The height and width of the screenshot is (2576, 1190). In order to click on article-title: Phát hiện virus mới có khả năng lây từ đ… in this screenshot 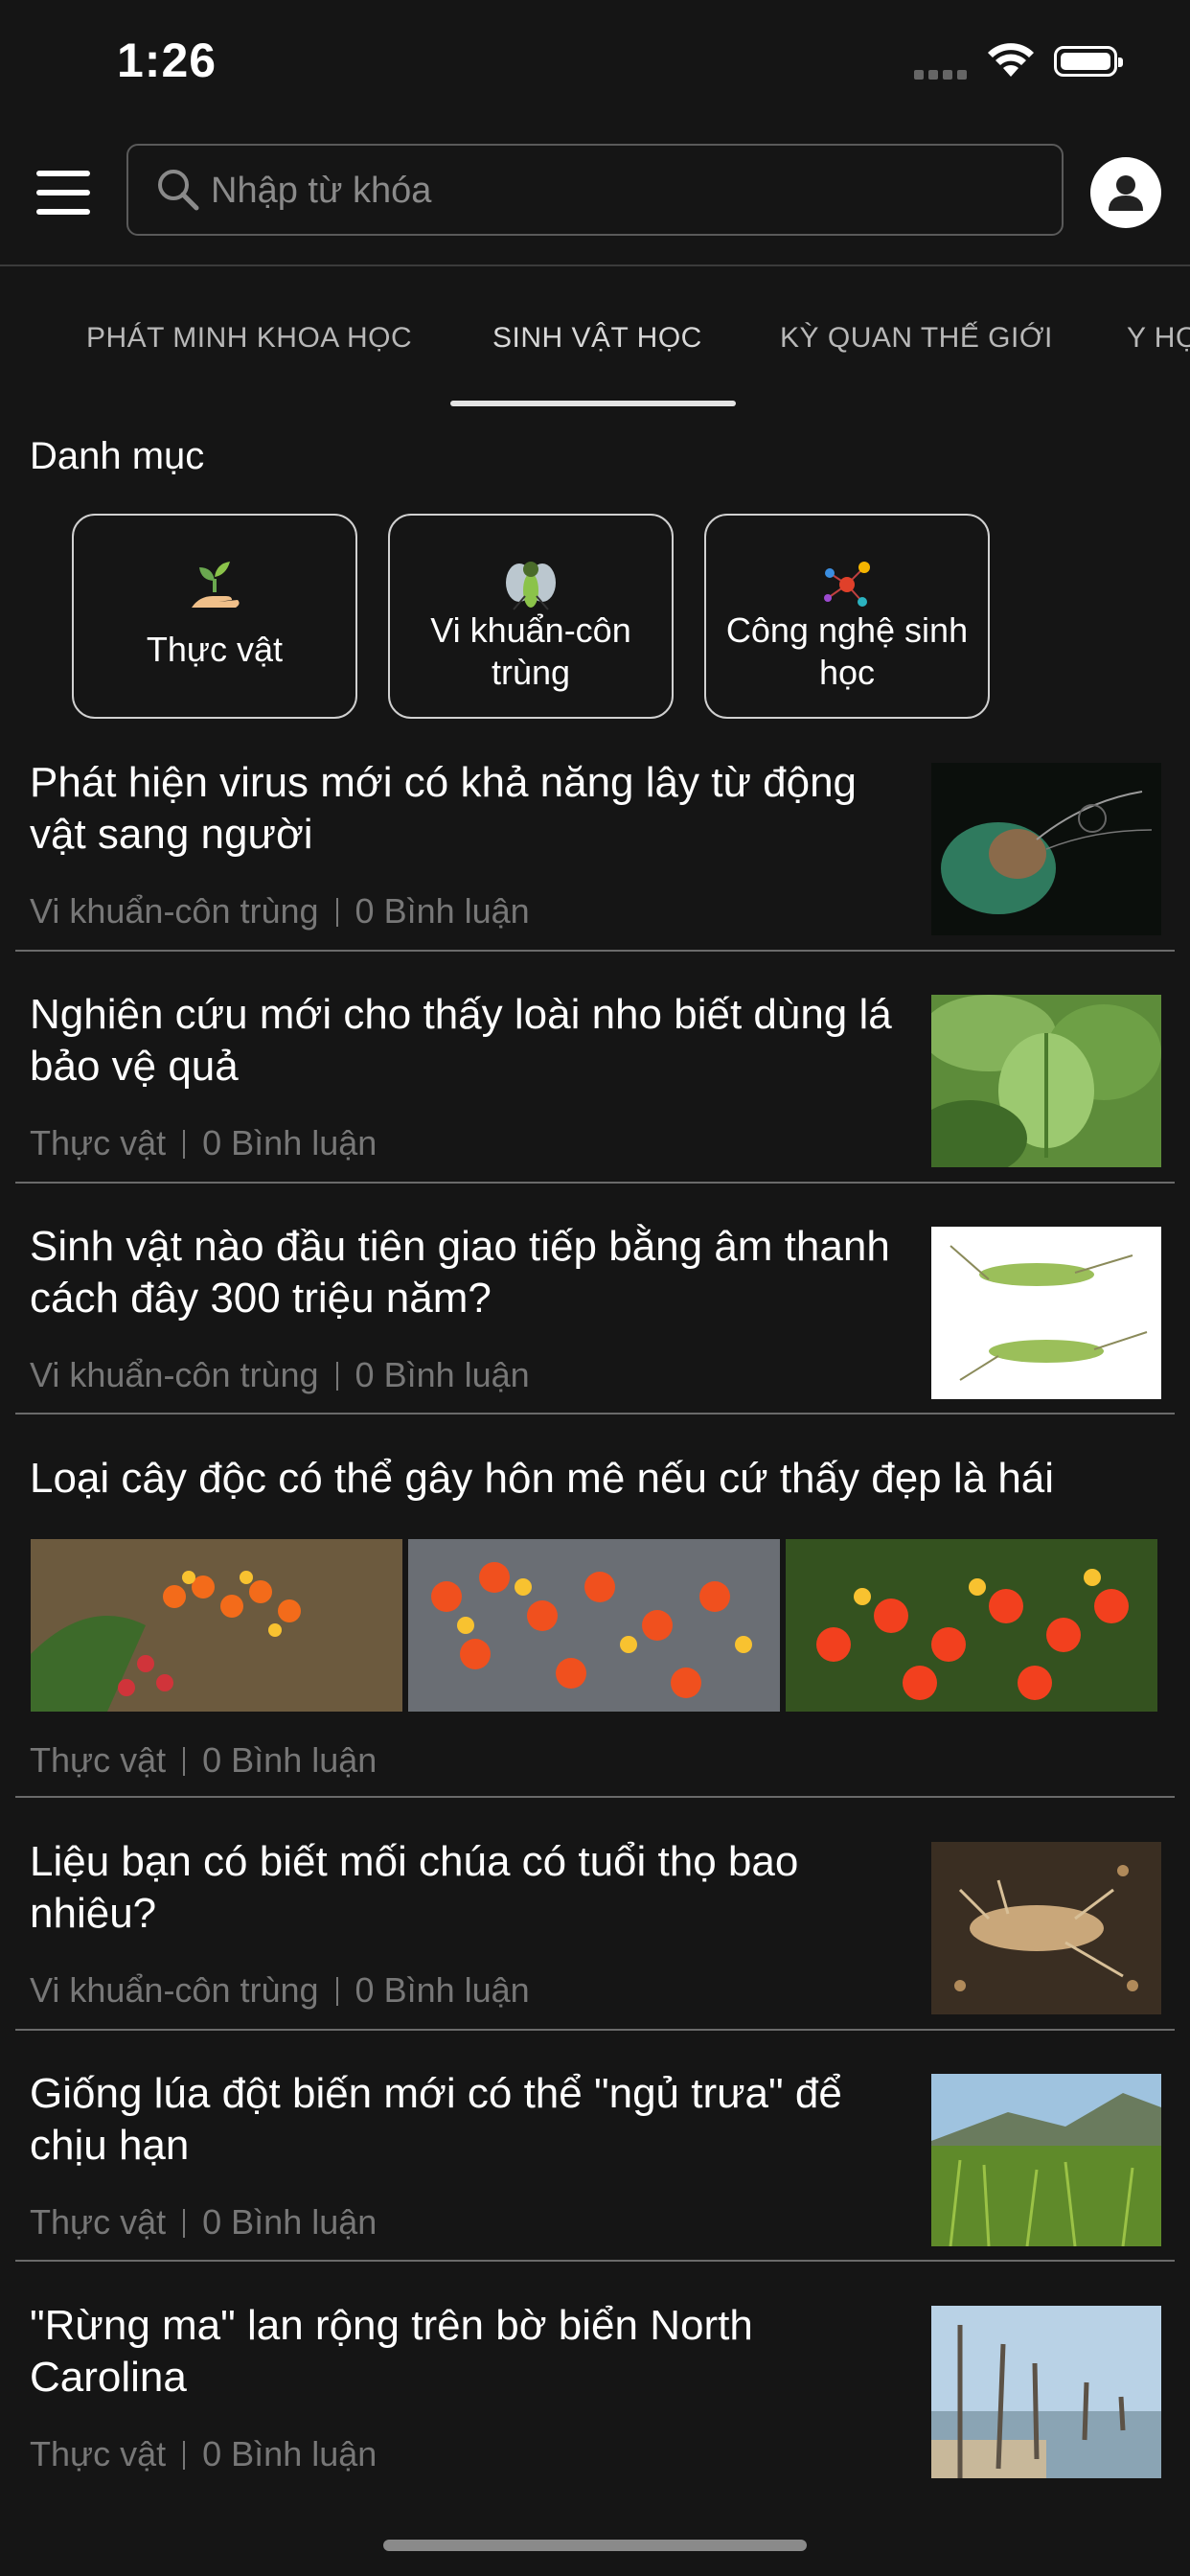, I will do `click(466, 809)`.